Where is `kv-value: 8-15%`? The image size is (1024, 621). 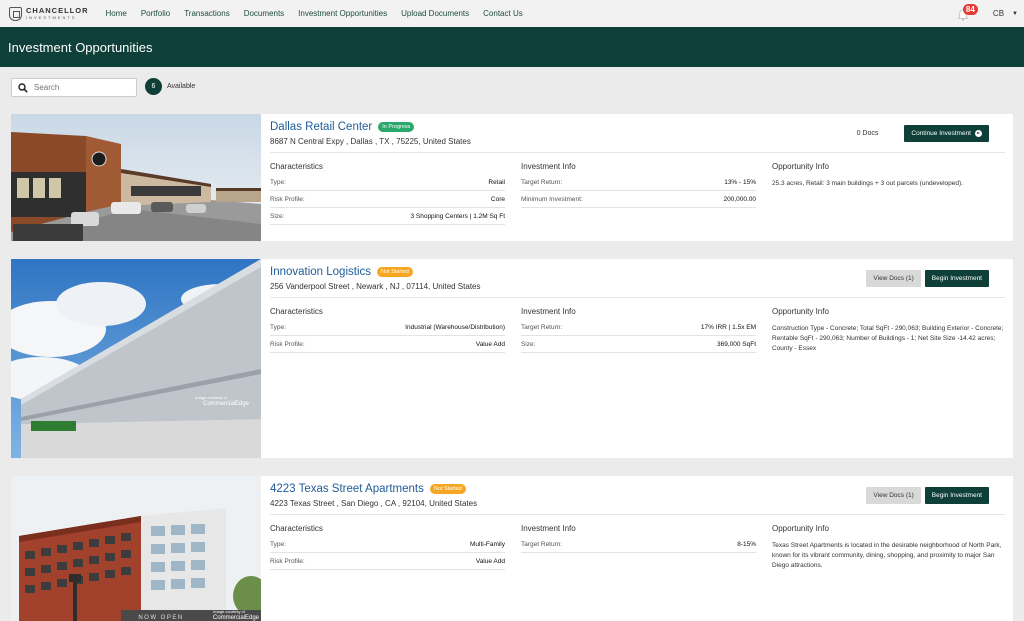
kv-value: 8-15% is located at coordinates (746, 544).